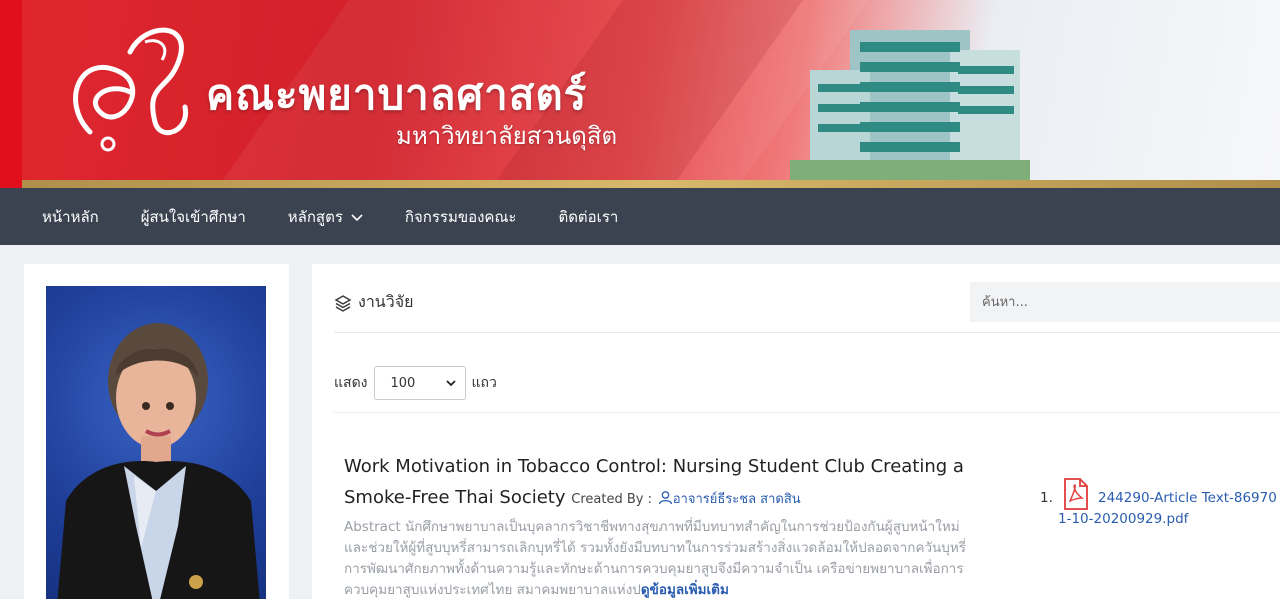  I want to click on panel-title: งานวิจัย, so click(386, 301).